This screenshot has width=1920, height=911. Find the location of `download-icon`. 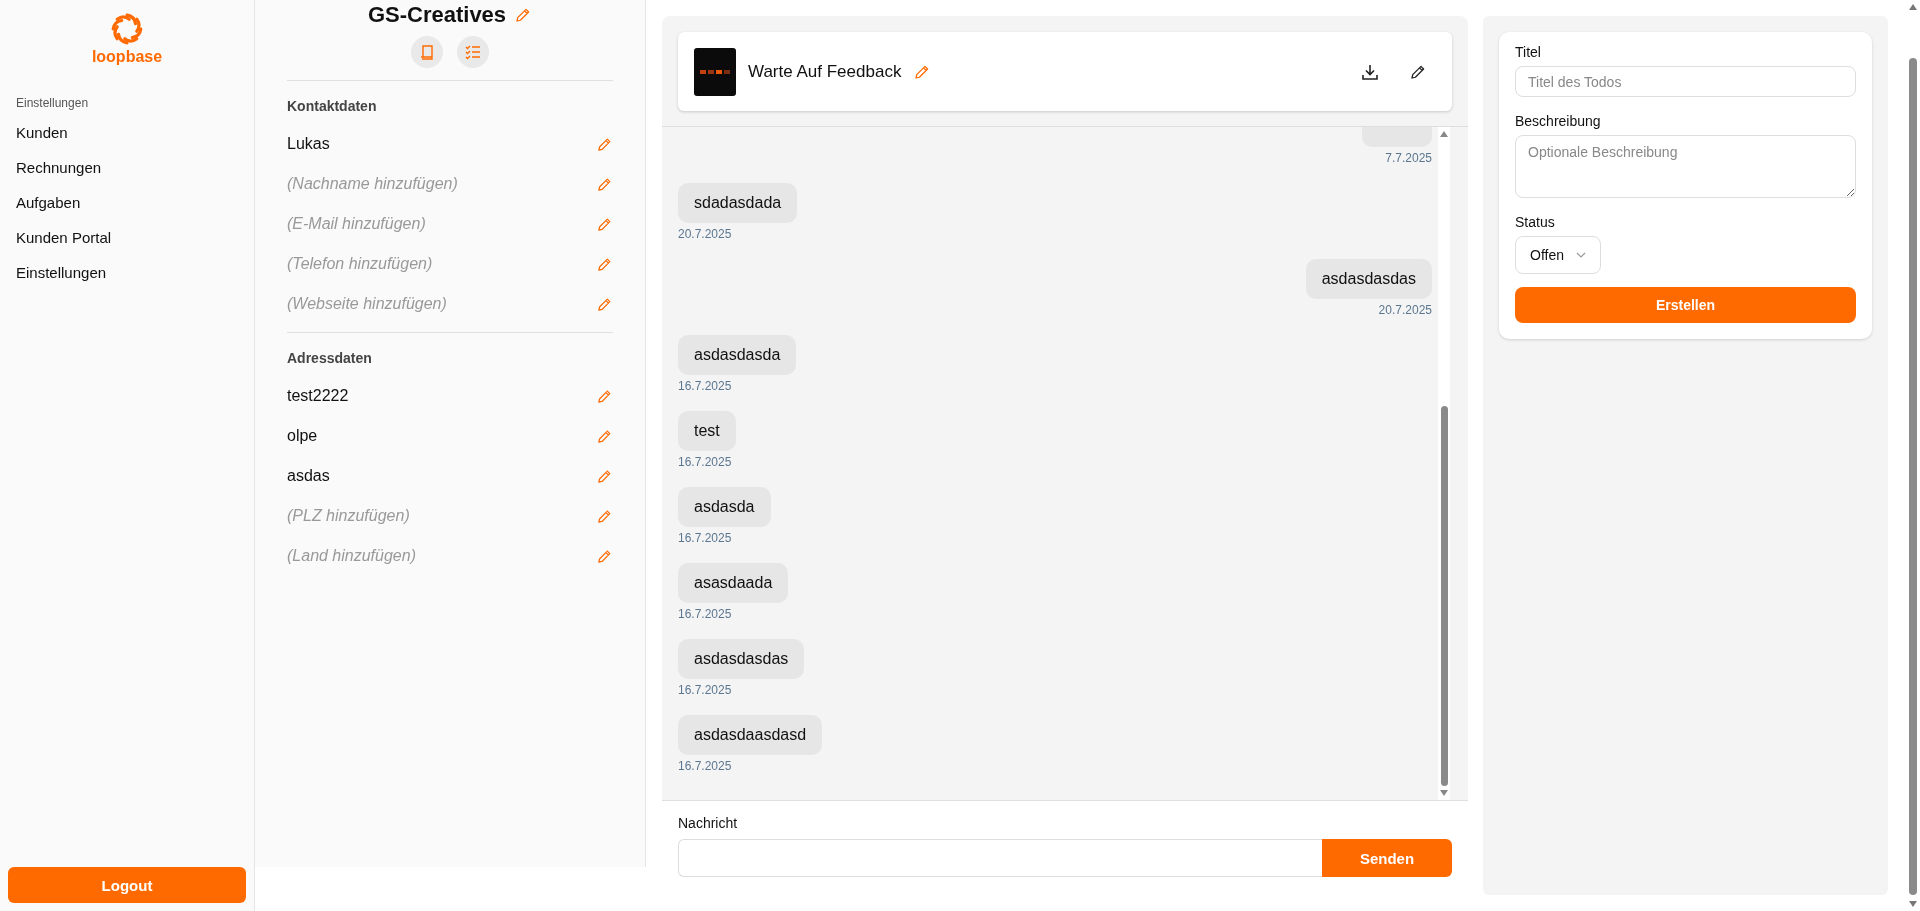

download-icon is located at coordinates (1370, 71).